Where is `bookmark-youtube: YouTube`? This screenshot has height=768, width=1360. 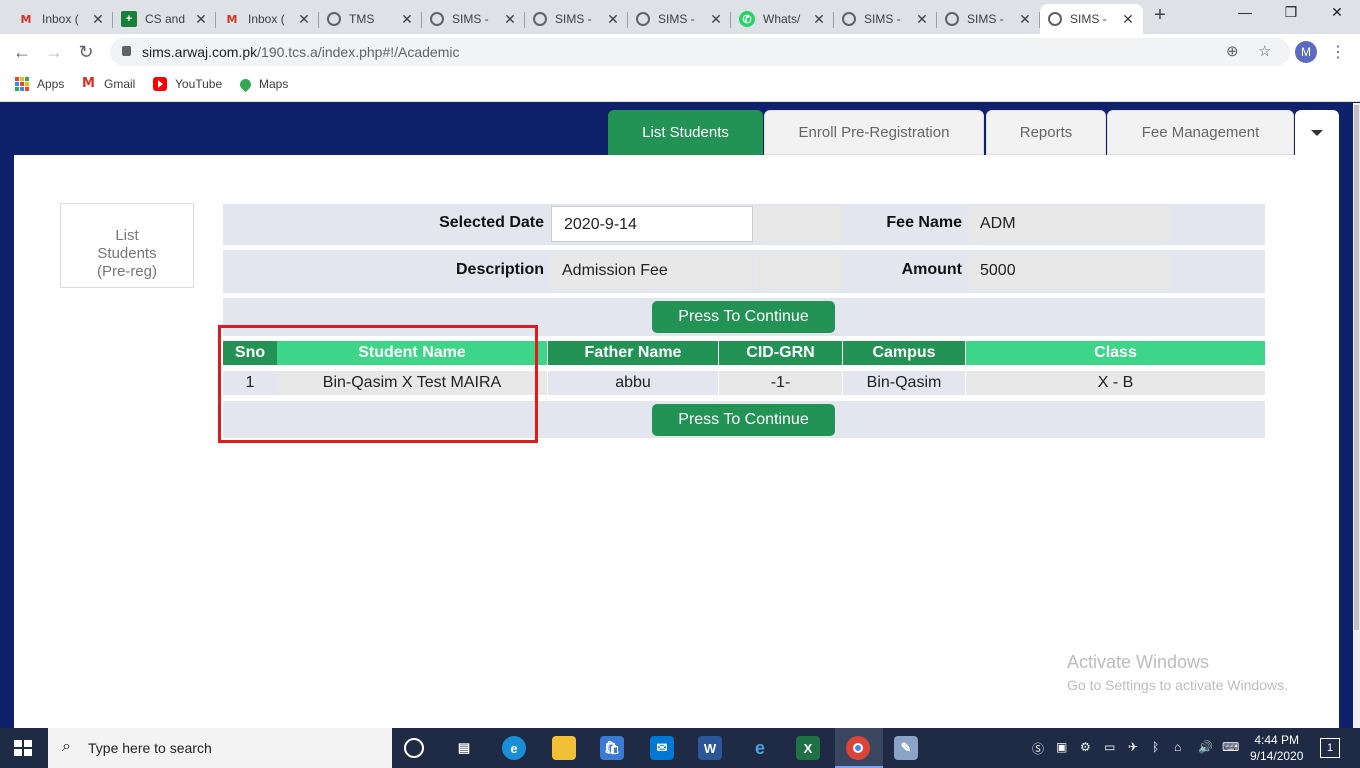 bookmark-youtube: YouTube is located at coordinates (187, 84).